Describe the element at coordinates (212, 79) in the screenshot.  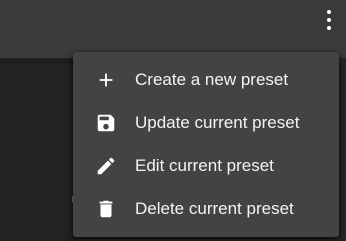
I see `menu-item-label: Create a new preset` at that location.